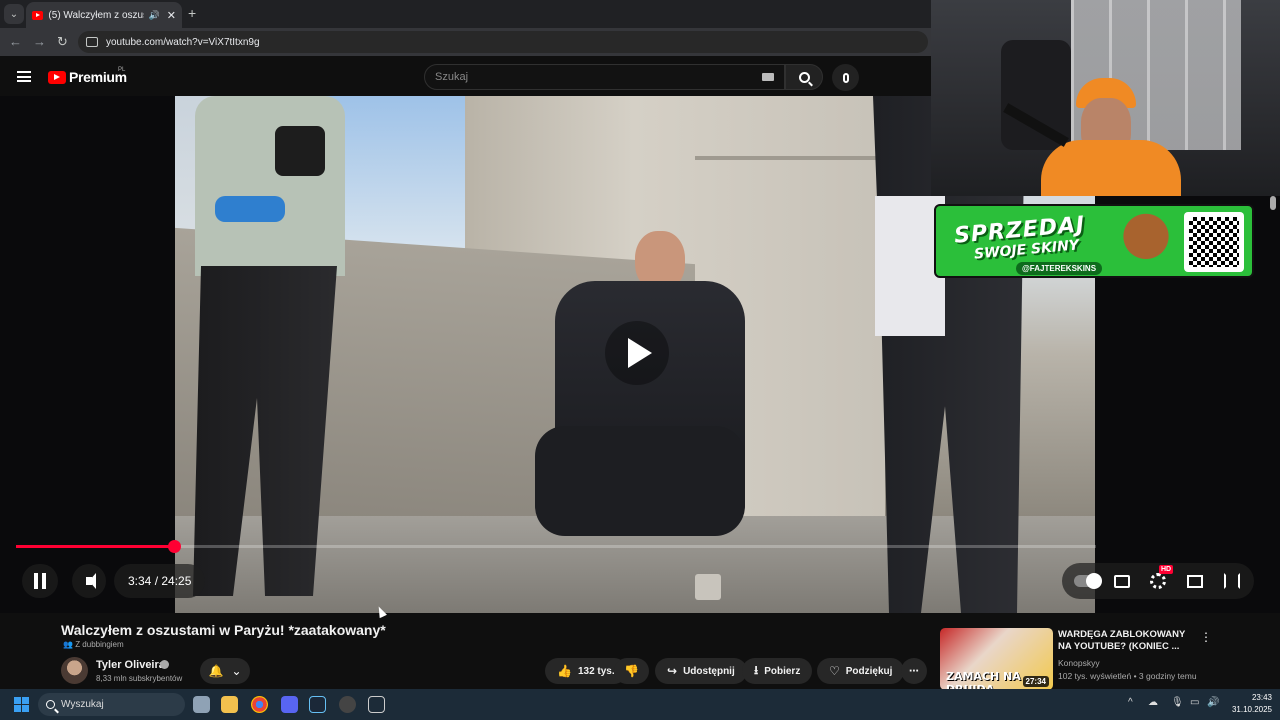 This screenshot has height=720, width=1280. What do you see at coordinates (62, 42) in the screenshot?
I see `reload-icon: ↻` at bounding box center [62, 42].